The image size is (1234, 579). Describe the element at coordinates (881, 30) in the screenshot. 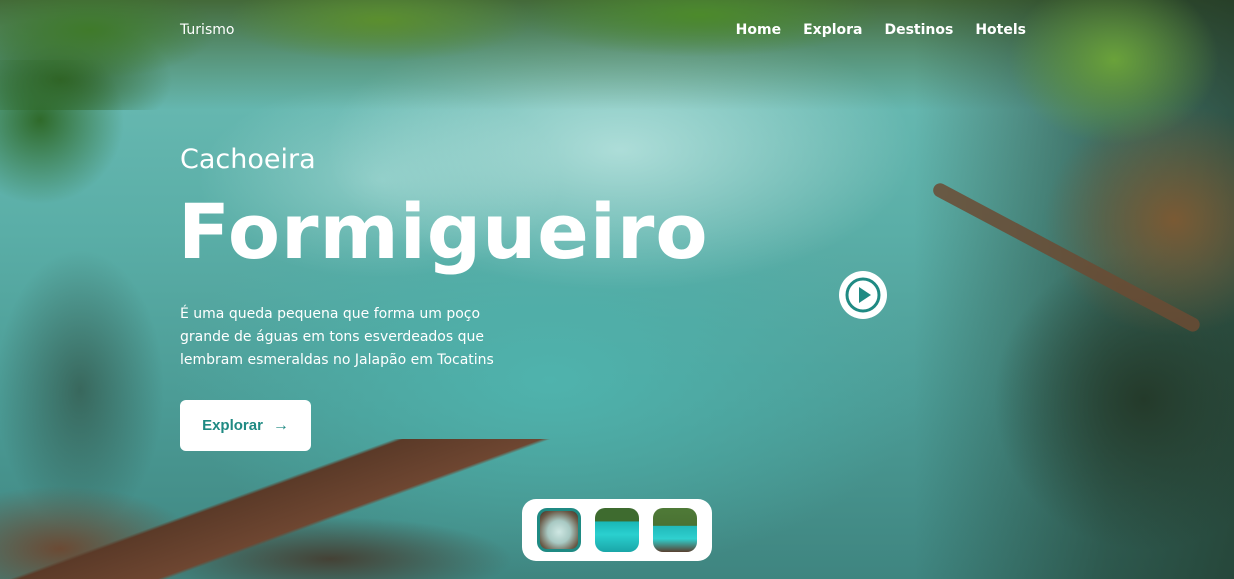

I see `main-nav: Home Explora Destinos Hotels` at that location.